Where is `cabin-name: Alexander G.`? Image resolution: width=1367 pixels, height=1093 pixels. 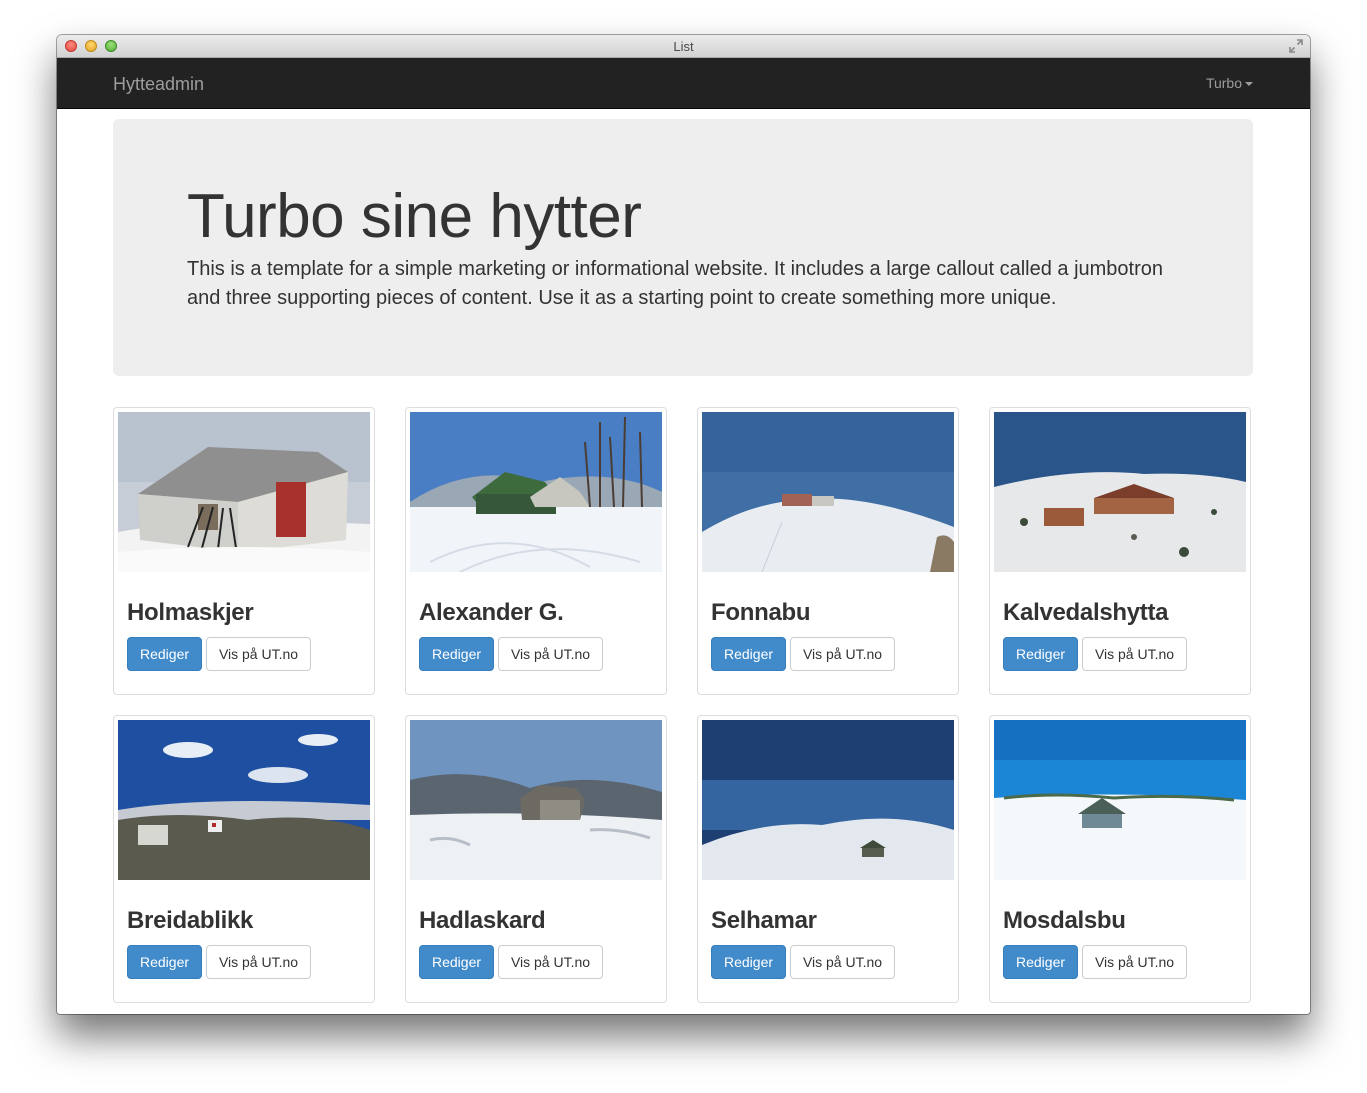 cabin-name: Alexander G. is located at coordinates (491, 612).